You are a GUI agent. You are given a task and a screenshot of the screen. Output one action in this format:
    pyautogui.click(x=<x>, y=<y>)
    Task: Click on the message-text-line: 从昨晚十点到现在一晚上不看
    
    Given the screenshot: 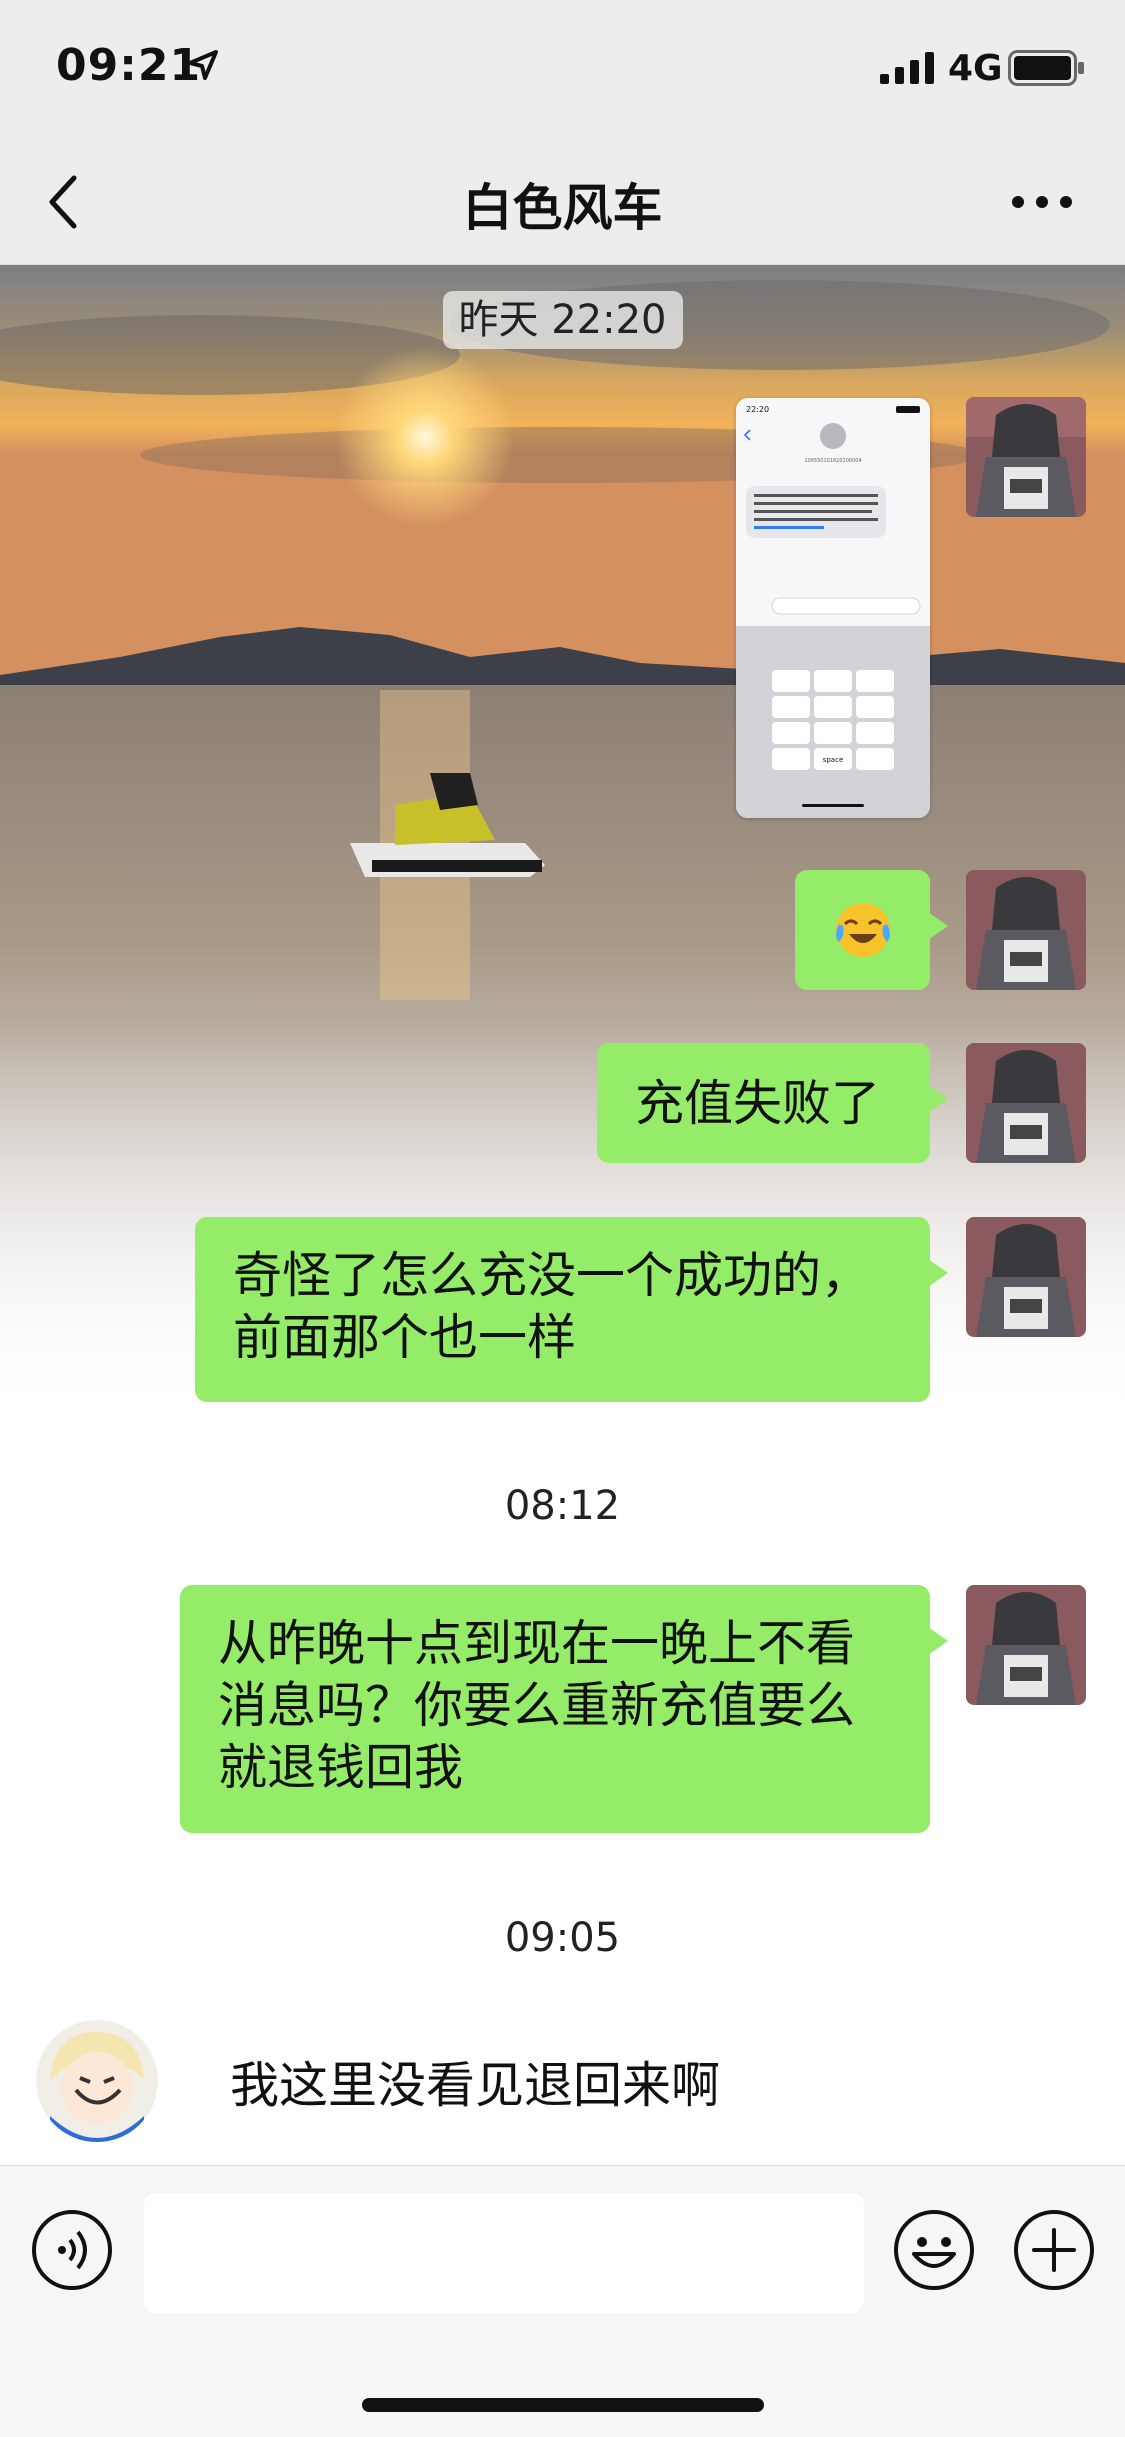 What is the action you would take?
    pyautogui.click(x=537, y=1643)
    